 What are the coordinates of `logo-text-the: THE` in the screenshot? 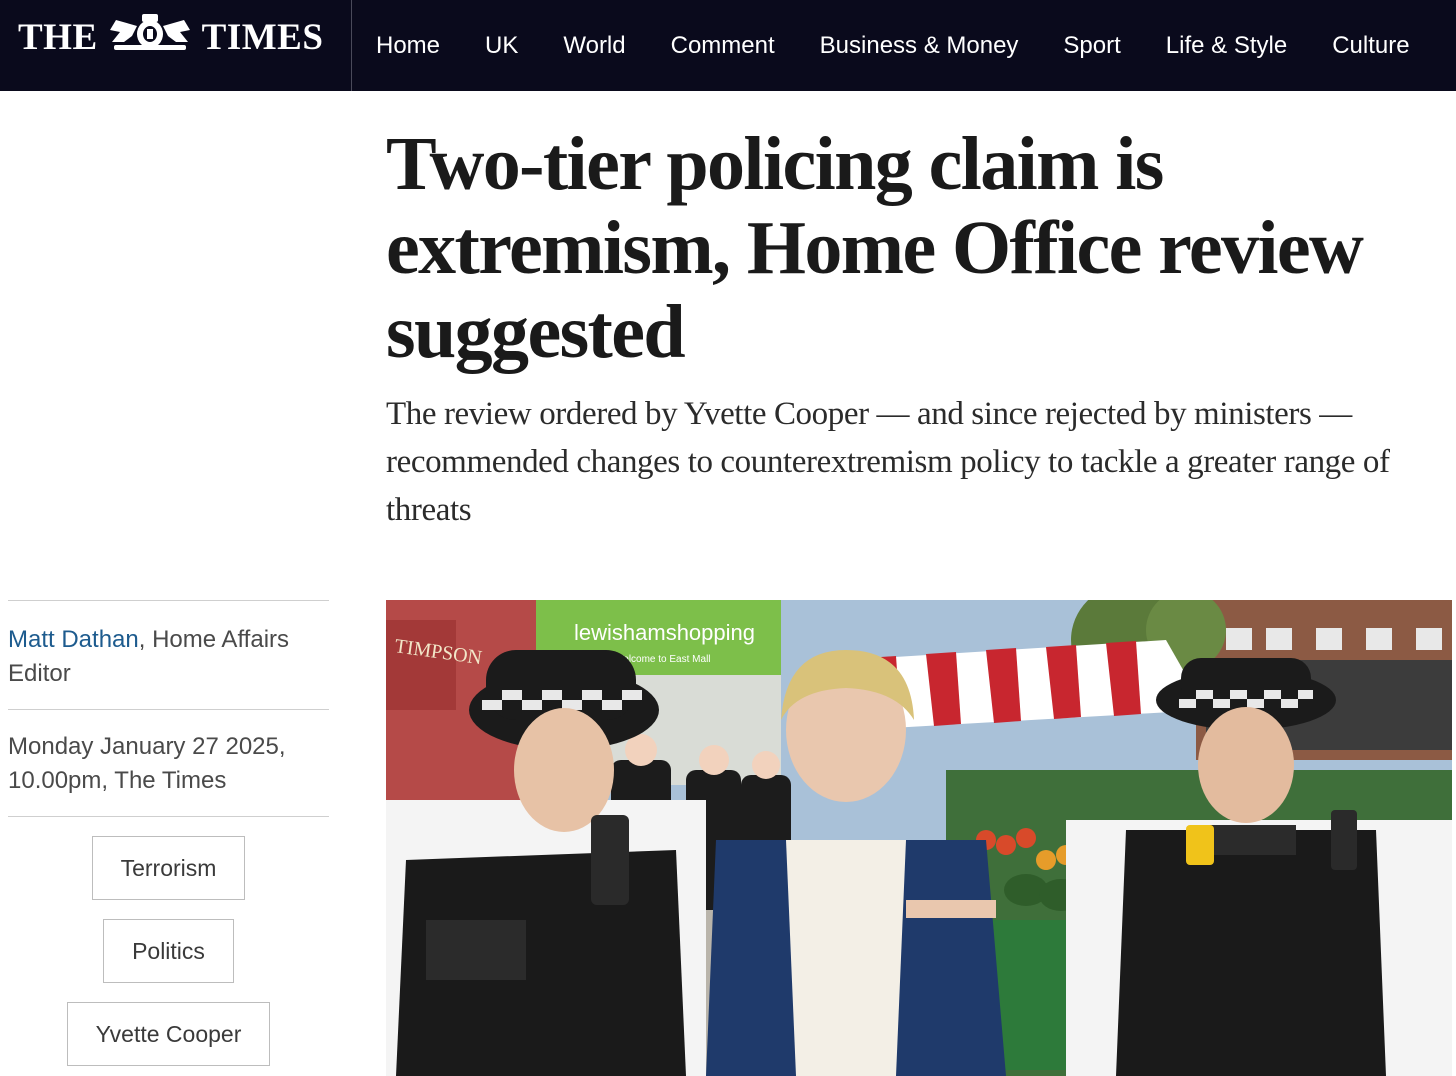 It's located at (58, 37).